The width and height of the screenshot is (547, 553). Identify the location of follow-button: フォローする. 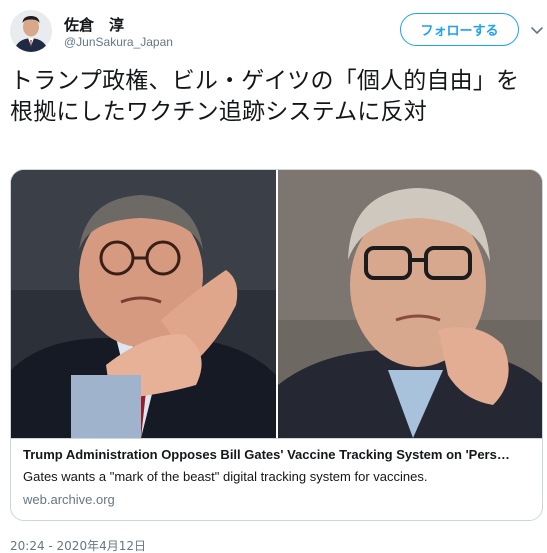
(459, 29).